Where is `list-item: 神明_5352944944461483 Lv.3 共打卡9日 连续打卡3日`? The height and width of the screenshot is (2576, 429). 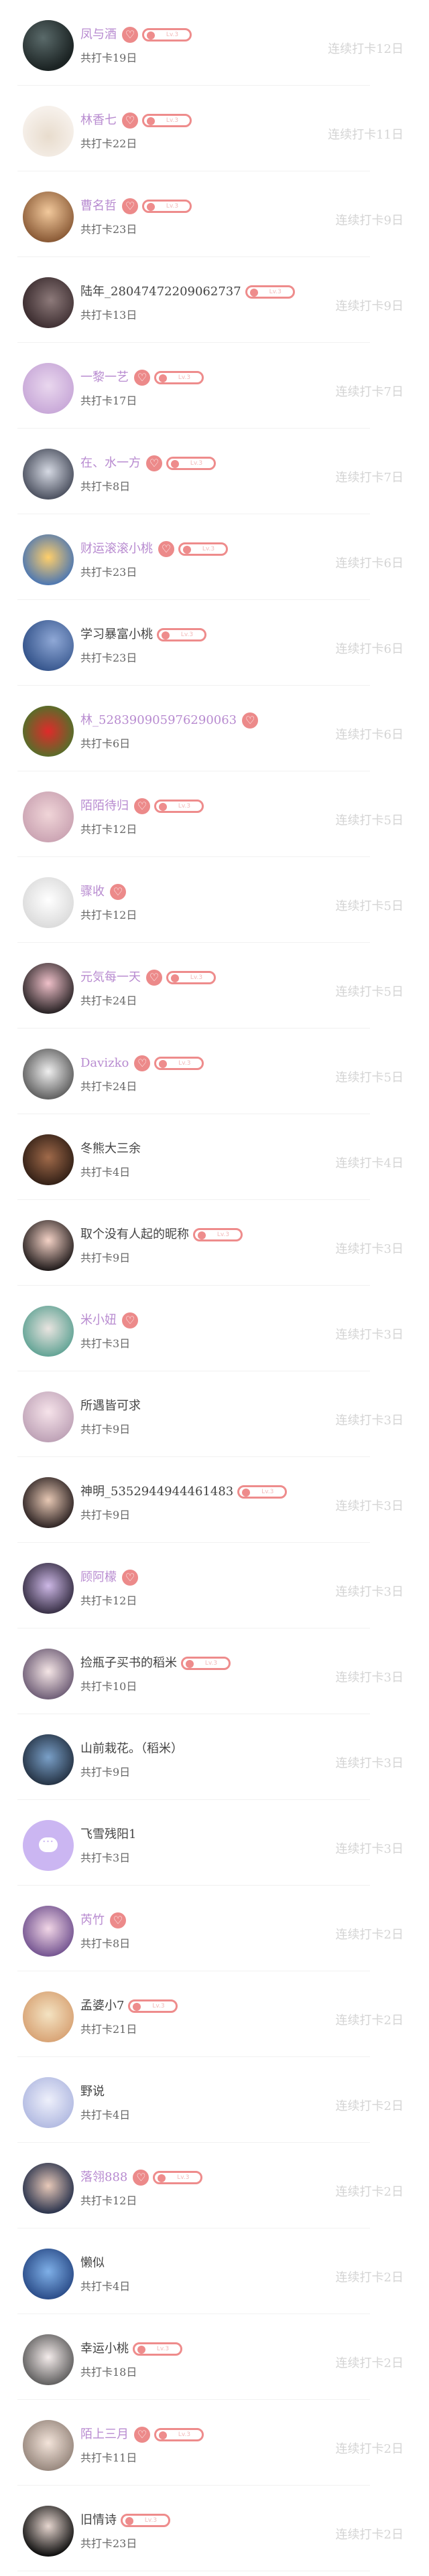
list-item: 神明_5352944944461483 Lv.3 共打卡9日 连续打卡3日 is located at coordinates (214, 1500).